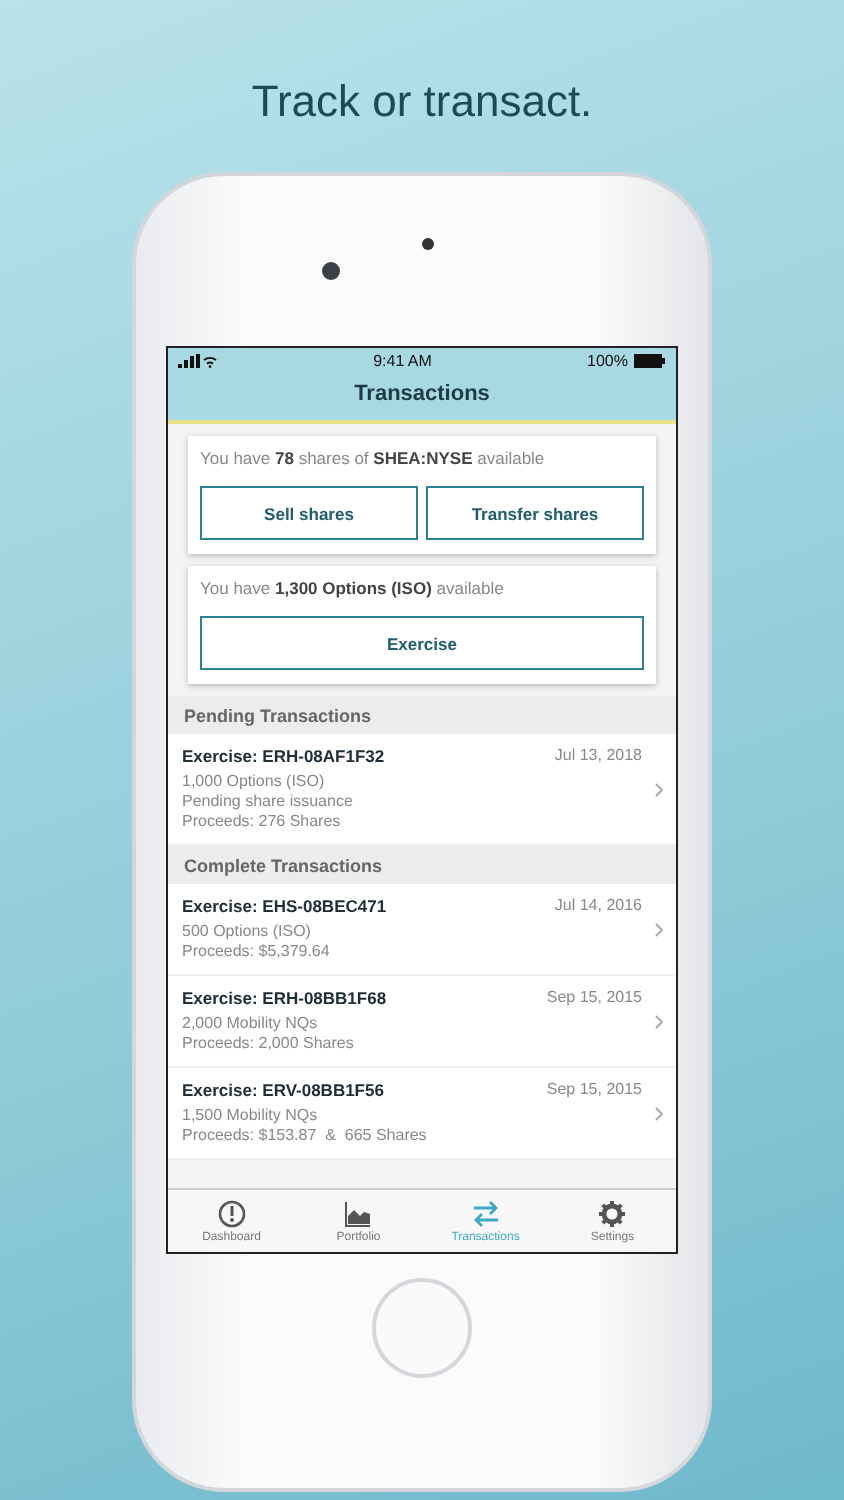 This screenshot has width=844, height=1500. What do you see at coordinates (251, 1024) in the screenshot?
I see `transaction-detail: 2,000 Mobility NQs` at bounding box center [251, 1024].